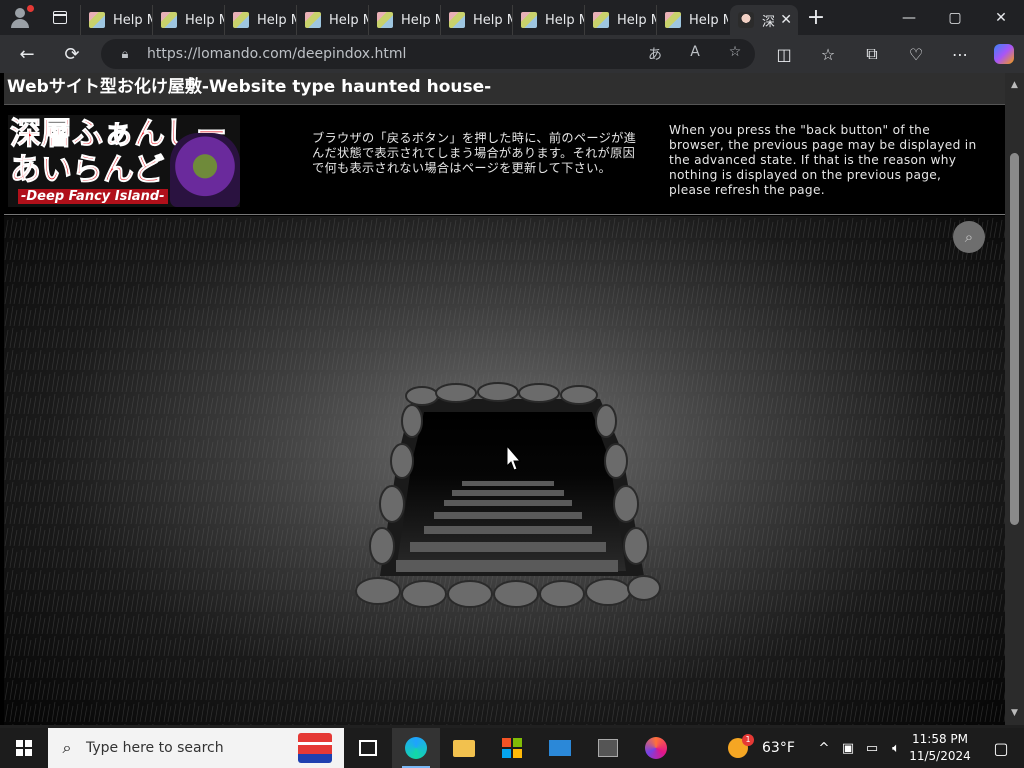  What do you see at coordinates (769, 22) in the screenshot?
I see `tab-label: 深` at bounding box center [769, 22].